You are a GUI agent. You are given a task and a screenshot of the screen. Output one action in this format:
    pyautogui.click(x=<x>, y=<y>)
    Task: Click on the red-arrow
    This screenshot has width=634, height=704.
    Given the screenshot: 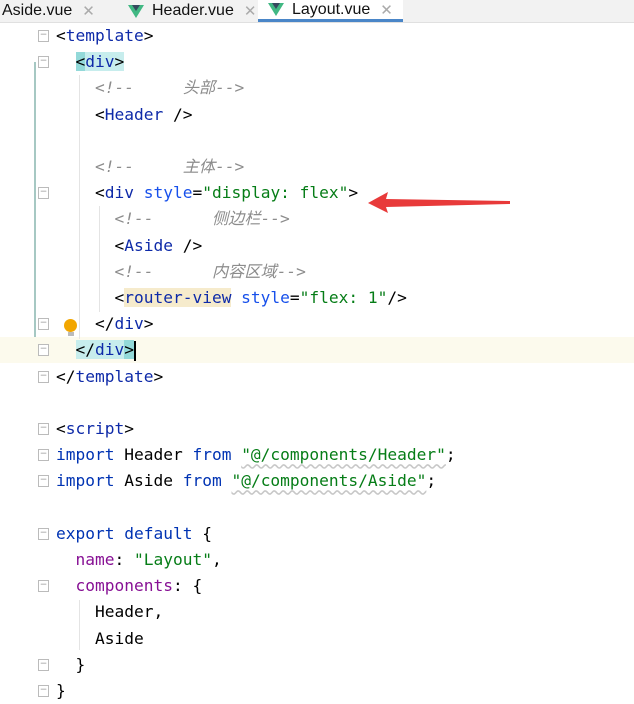 What is the action you would take?
    pyautogui.click(x=439, y=202)
    